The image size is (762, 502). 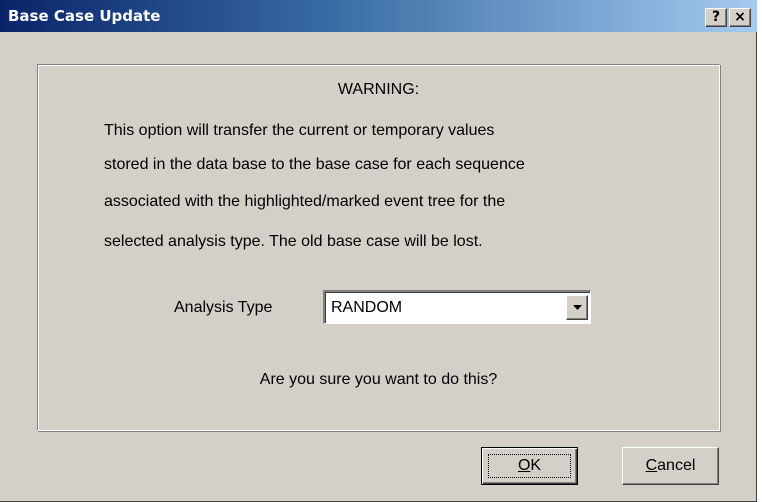 I want to click on ok-button: OK, so click(x=529, y=466).